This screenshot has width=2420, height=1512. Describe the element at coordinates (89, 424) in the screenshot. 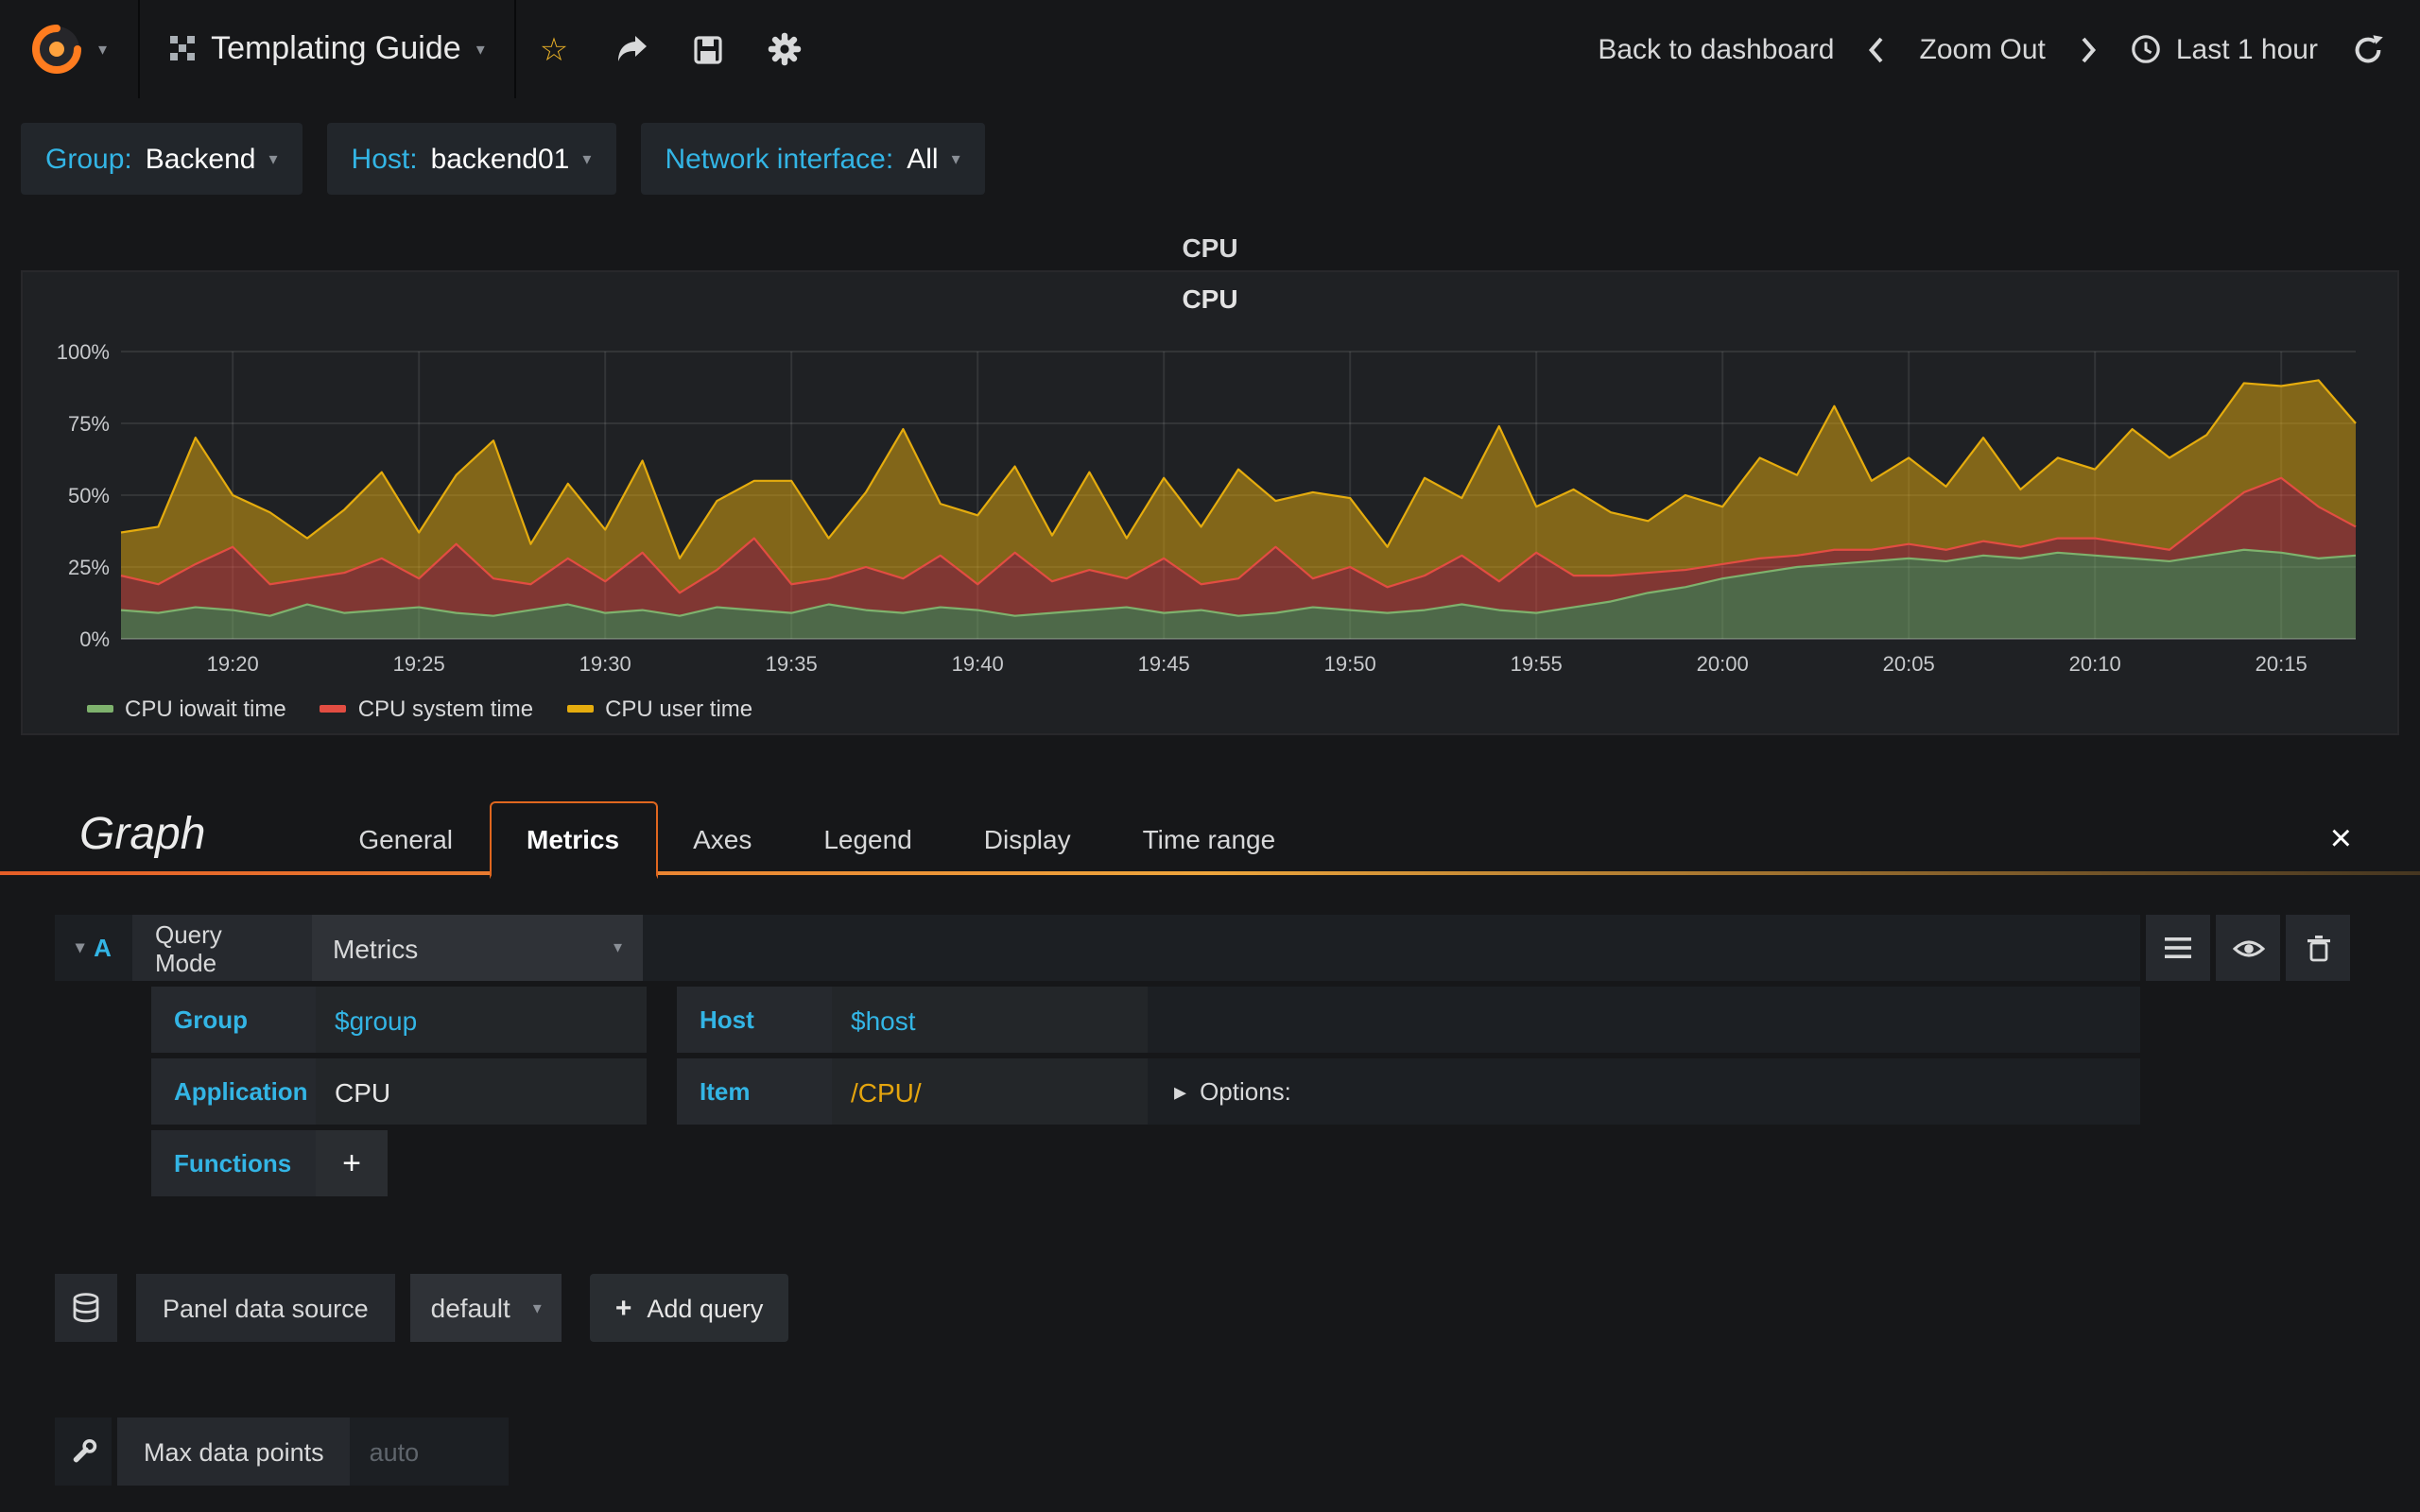

I see `svg-text: 75%` at that location.